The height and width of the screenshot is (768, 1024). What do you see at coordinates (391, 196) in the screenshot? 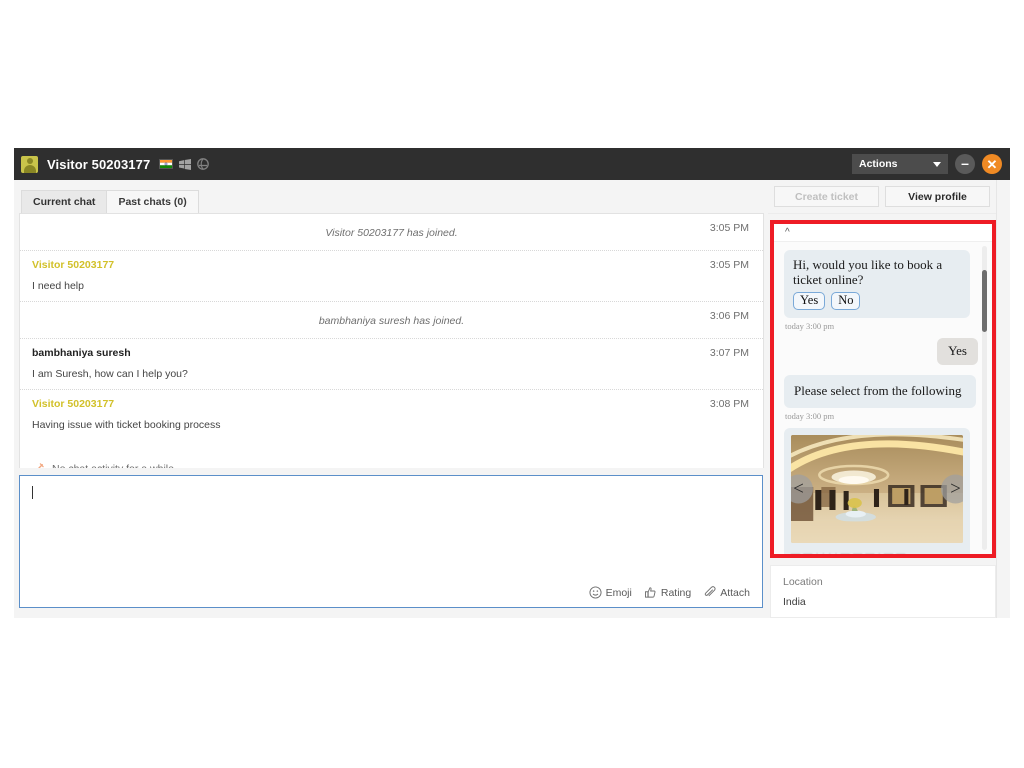
I see `chat-tabs: Current chat Past chats (0)` at bounding box center [391, 196].